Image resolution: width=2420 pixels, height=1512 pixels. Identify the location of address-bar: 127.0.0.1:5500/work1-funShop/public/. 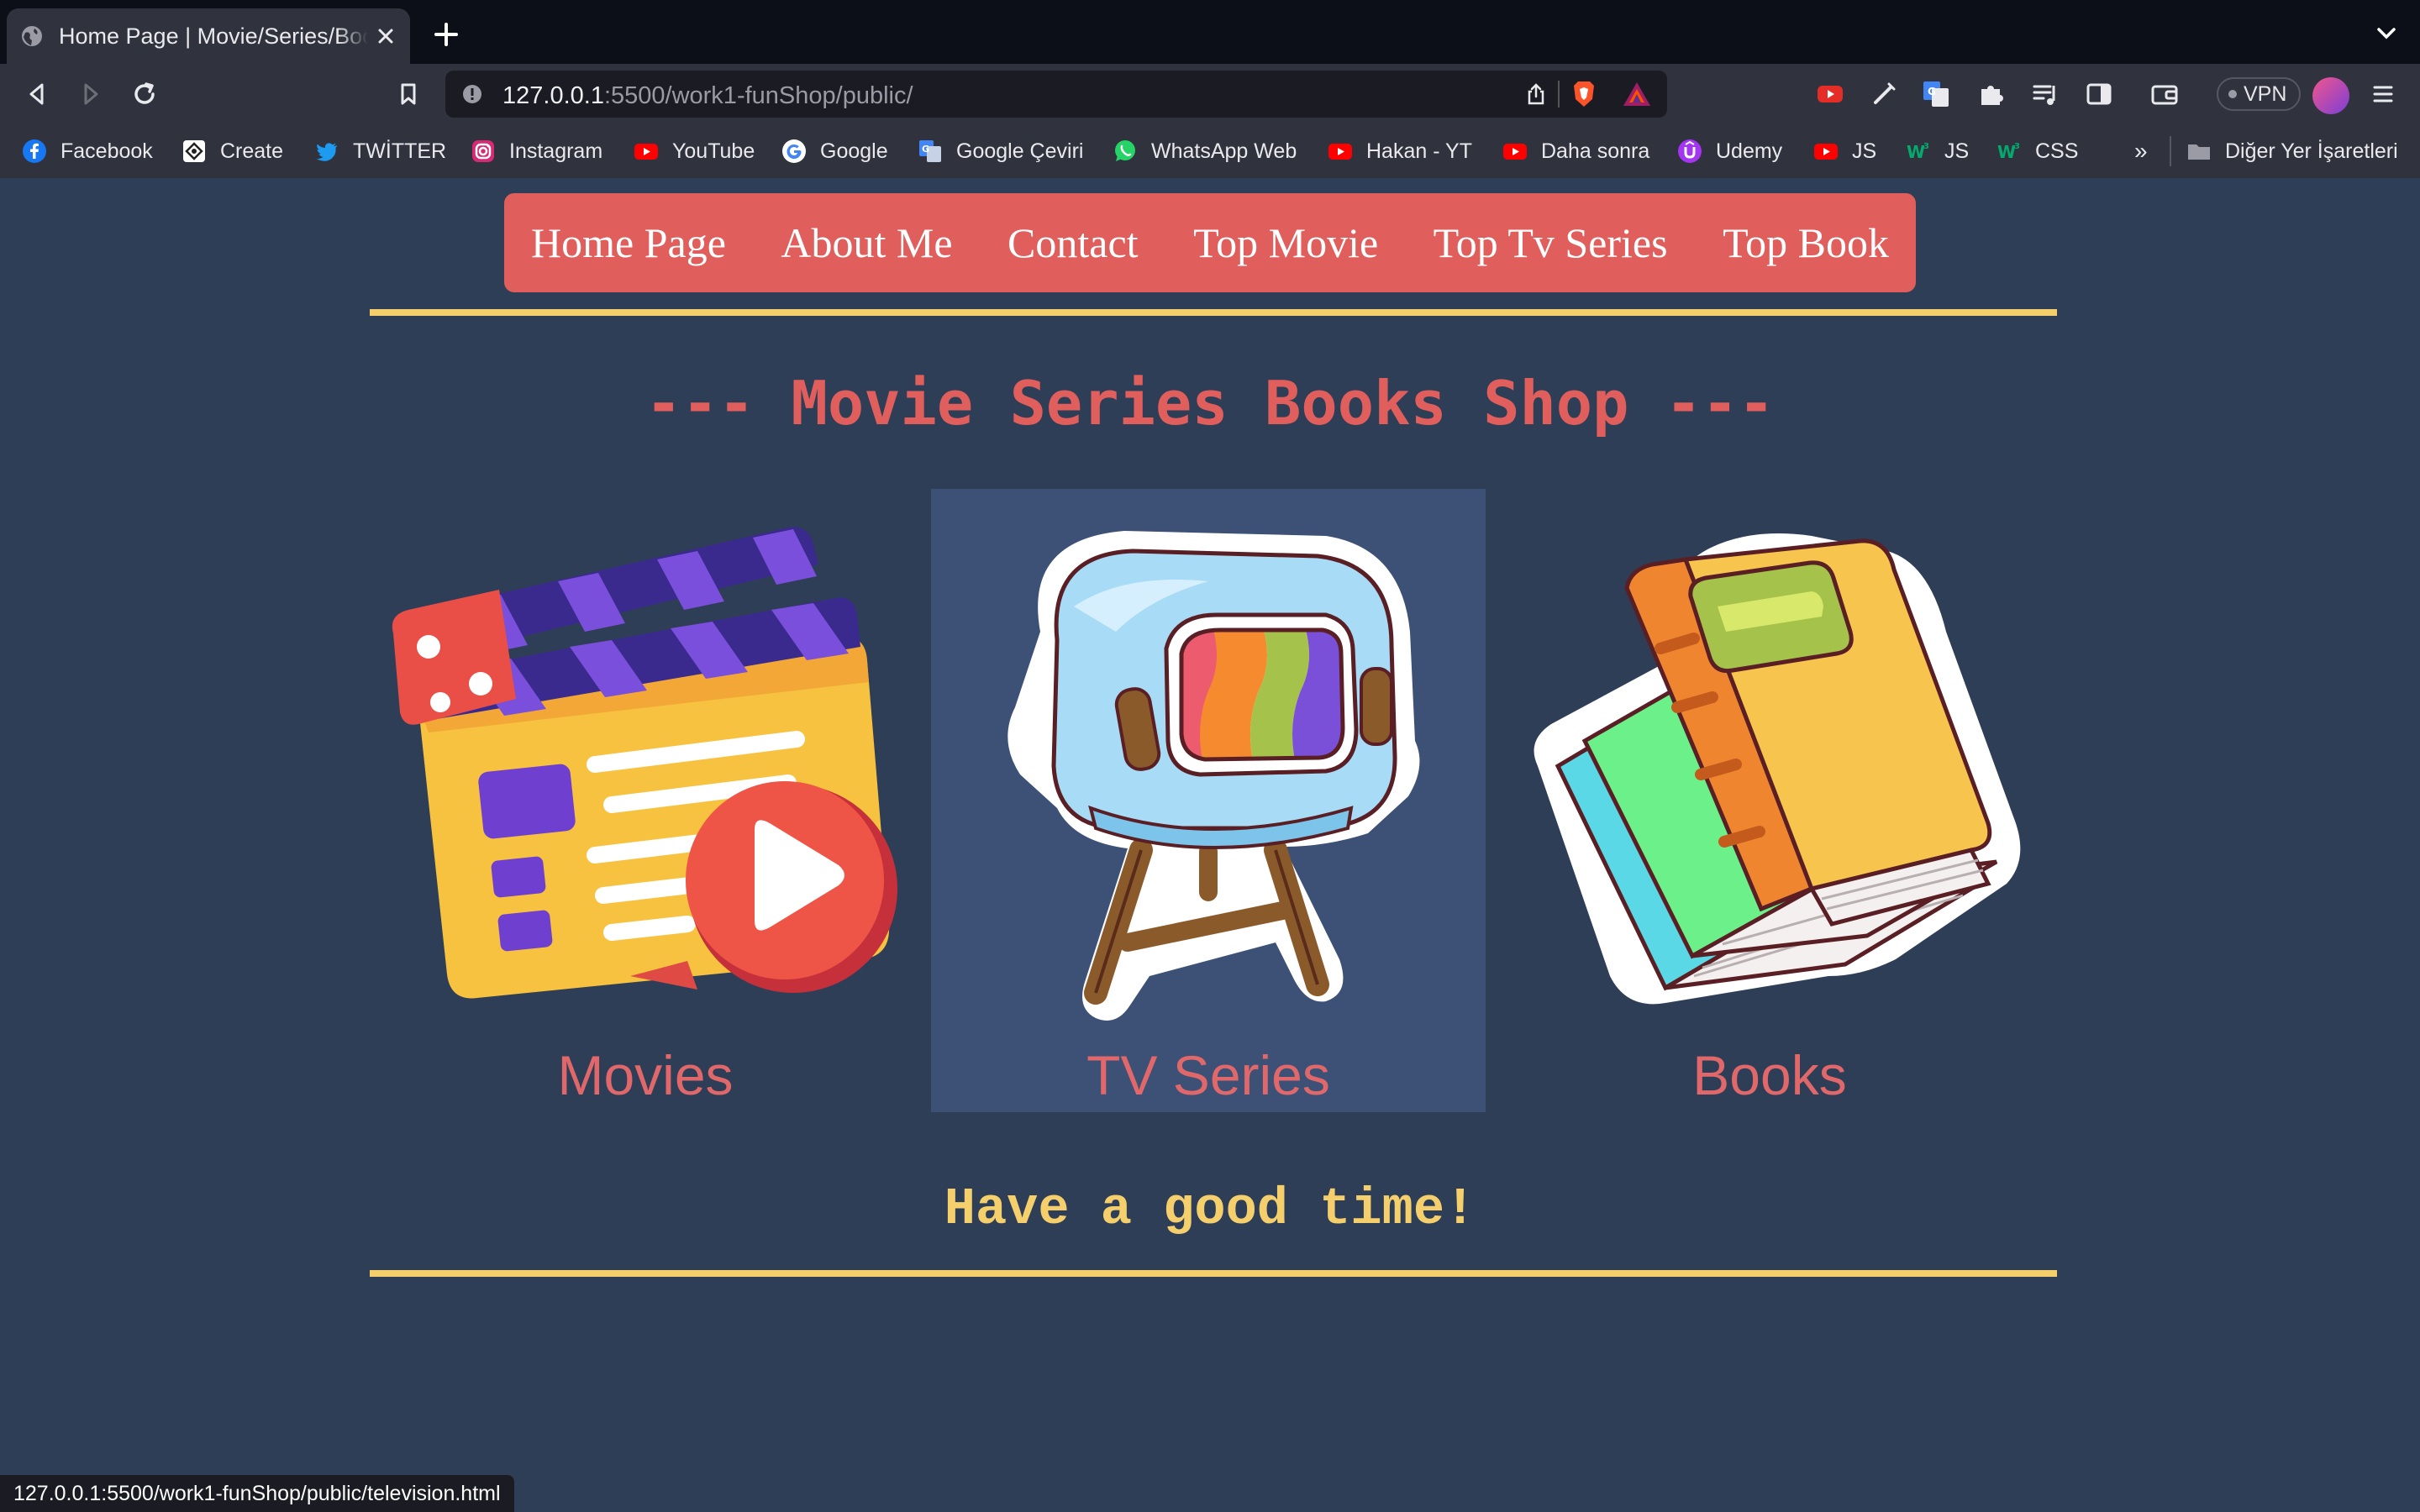
(1056, 94).